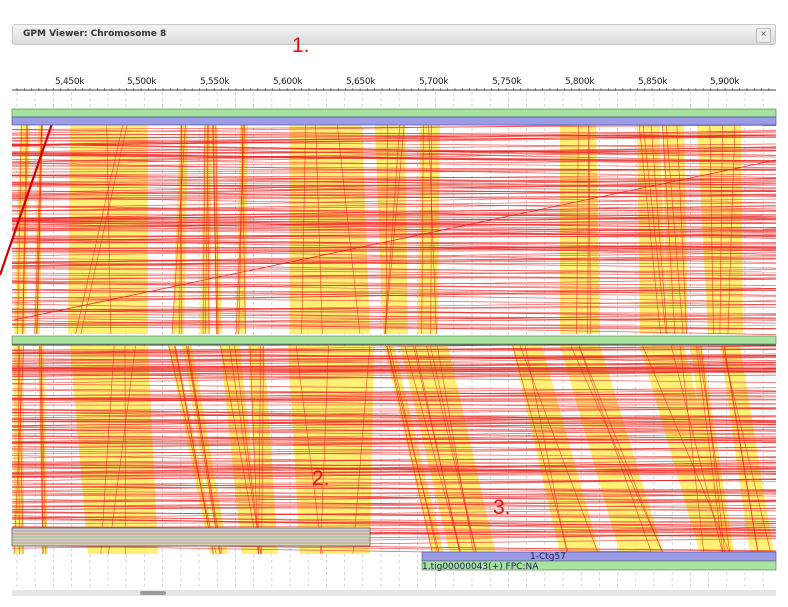 The image size is (788, 607). What do you see at coordinates (599, 556) in the screenshot?
I see `contig-track-right` at bounding box center [599, 556].